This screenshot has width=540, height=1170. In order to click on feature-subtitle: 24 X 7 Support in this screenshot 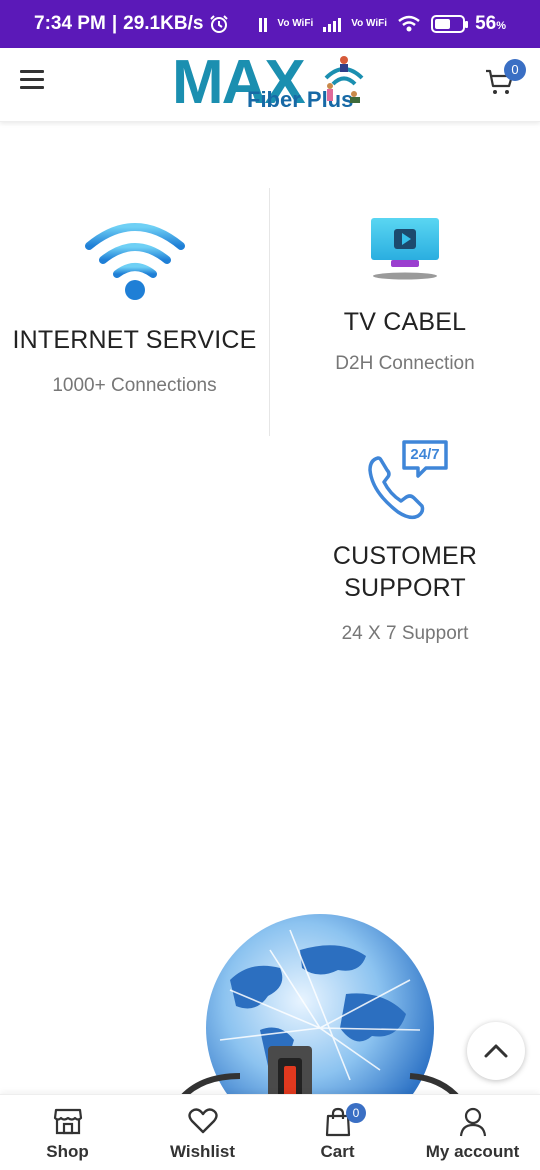, I will do `click(405, 633)`.